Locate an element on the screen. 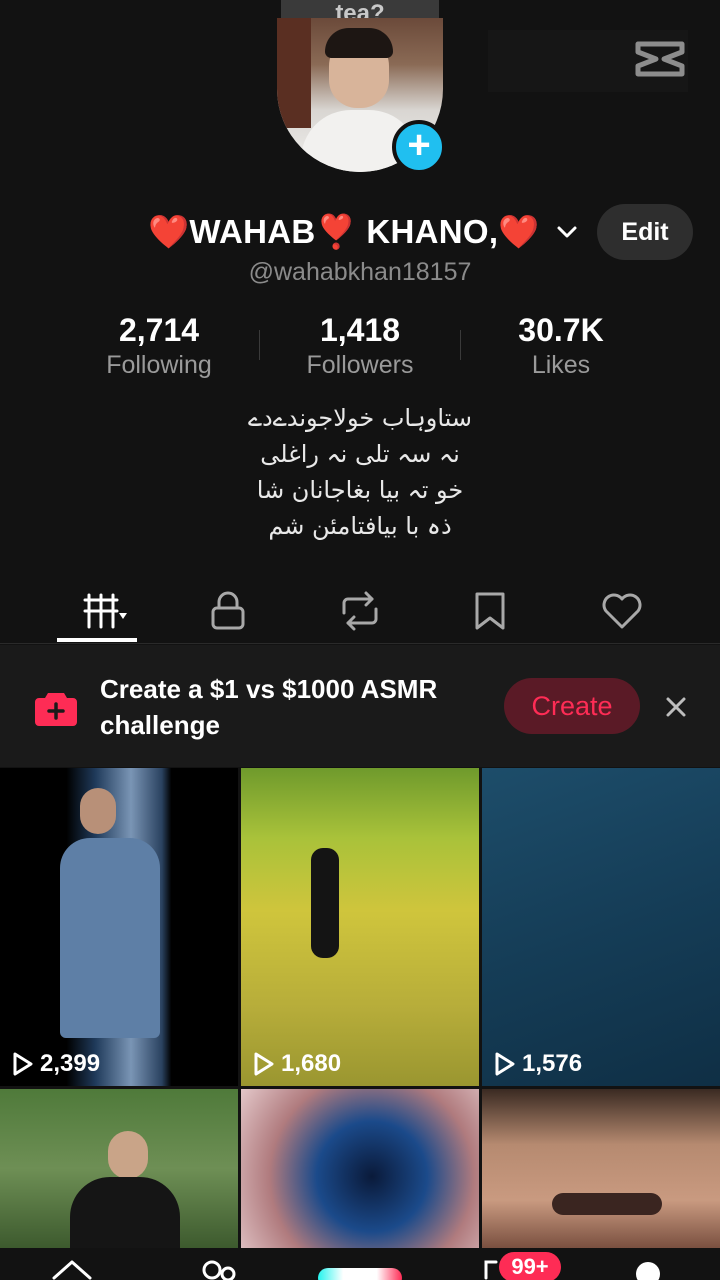 This screenshot has height=1280, width=720. video-thumbnail: 2,399 is located at coordinates (119, 927).